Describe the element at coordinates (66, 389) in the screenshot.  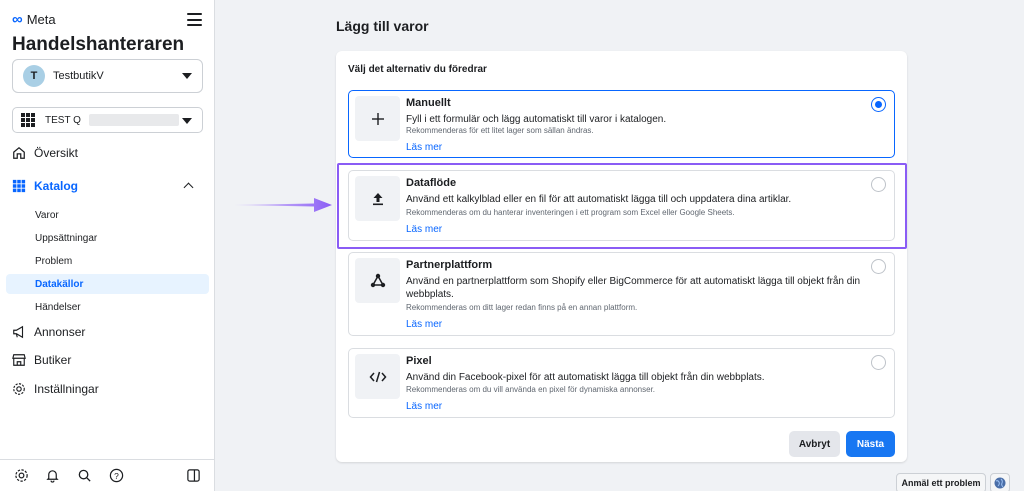
I see `nav-label: Inställningar` at that location.